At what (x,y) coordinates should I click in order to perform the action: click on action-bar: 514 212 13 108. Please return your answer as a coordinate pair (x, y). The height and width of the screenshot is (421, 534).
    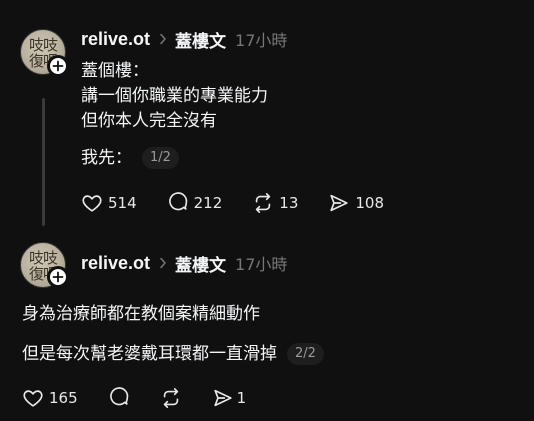
    Looking at the image, I should click on (232, 203).